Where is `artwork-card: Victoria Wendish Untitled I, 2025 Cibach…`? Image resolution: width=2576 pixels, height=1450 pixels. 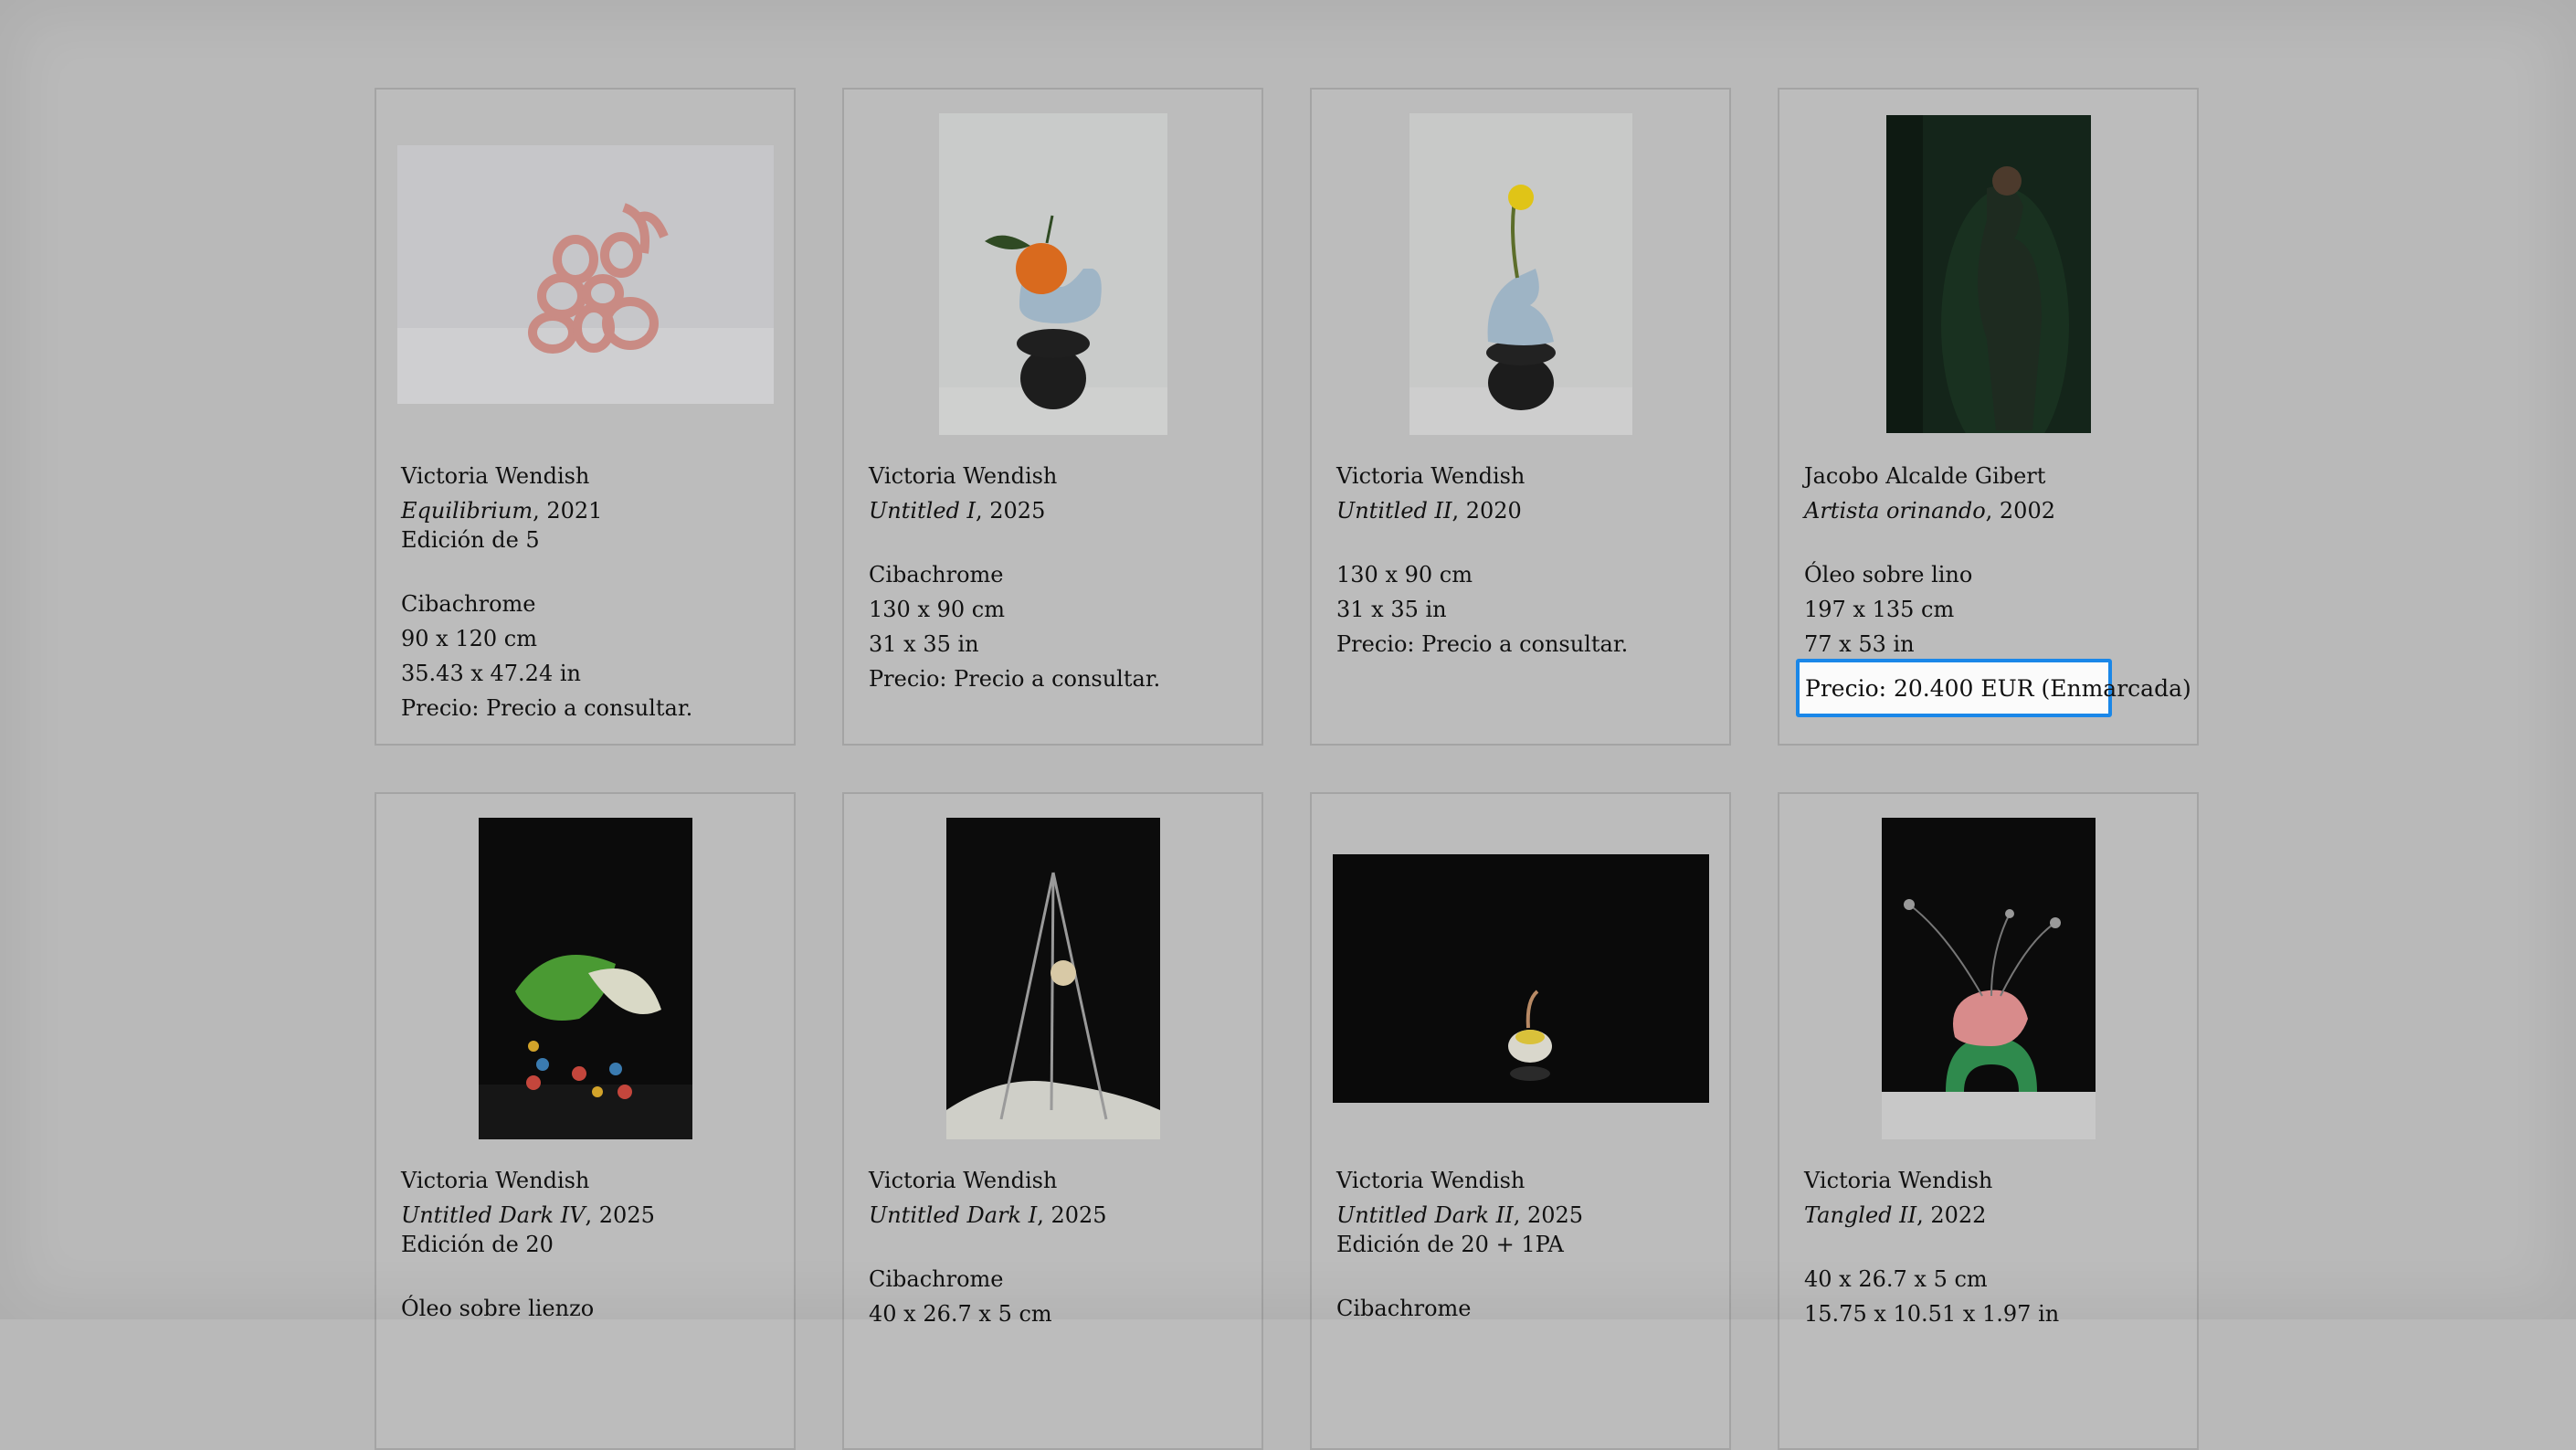
artwork-card: Victoria Wendish Untitled I, 2025 Cibach… is located at coordinates (1052, 417).